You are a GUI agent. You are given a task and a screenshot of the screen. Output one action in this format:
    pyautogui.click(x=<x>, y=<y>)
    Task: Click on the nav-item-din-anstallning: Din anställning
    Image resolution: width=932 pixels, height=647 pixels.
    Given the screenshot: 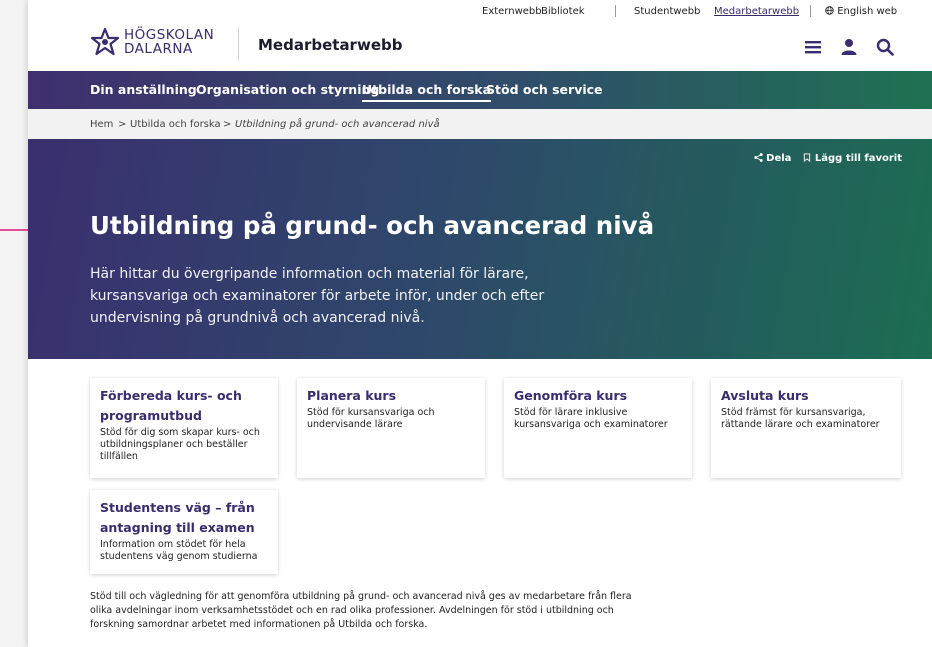 What is the action you would take?
    pyautogui.click(x=143, y=89)
    